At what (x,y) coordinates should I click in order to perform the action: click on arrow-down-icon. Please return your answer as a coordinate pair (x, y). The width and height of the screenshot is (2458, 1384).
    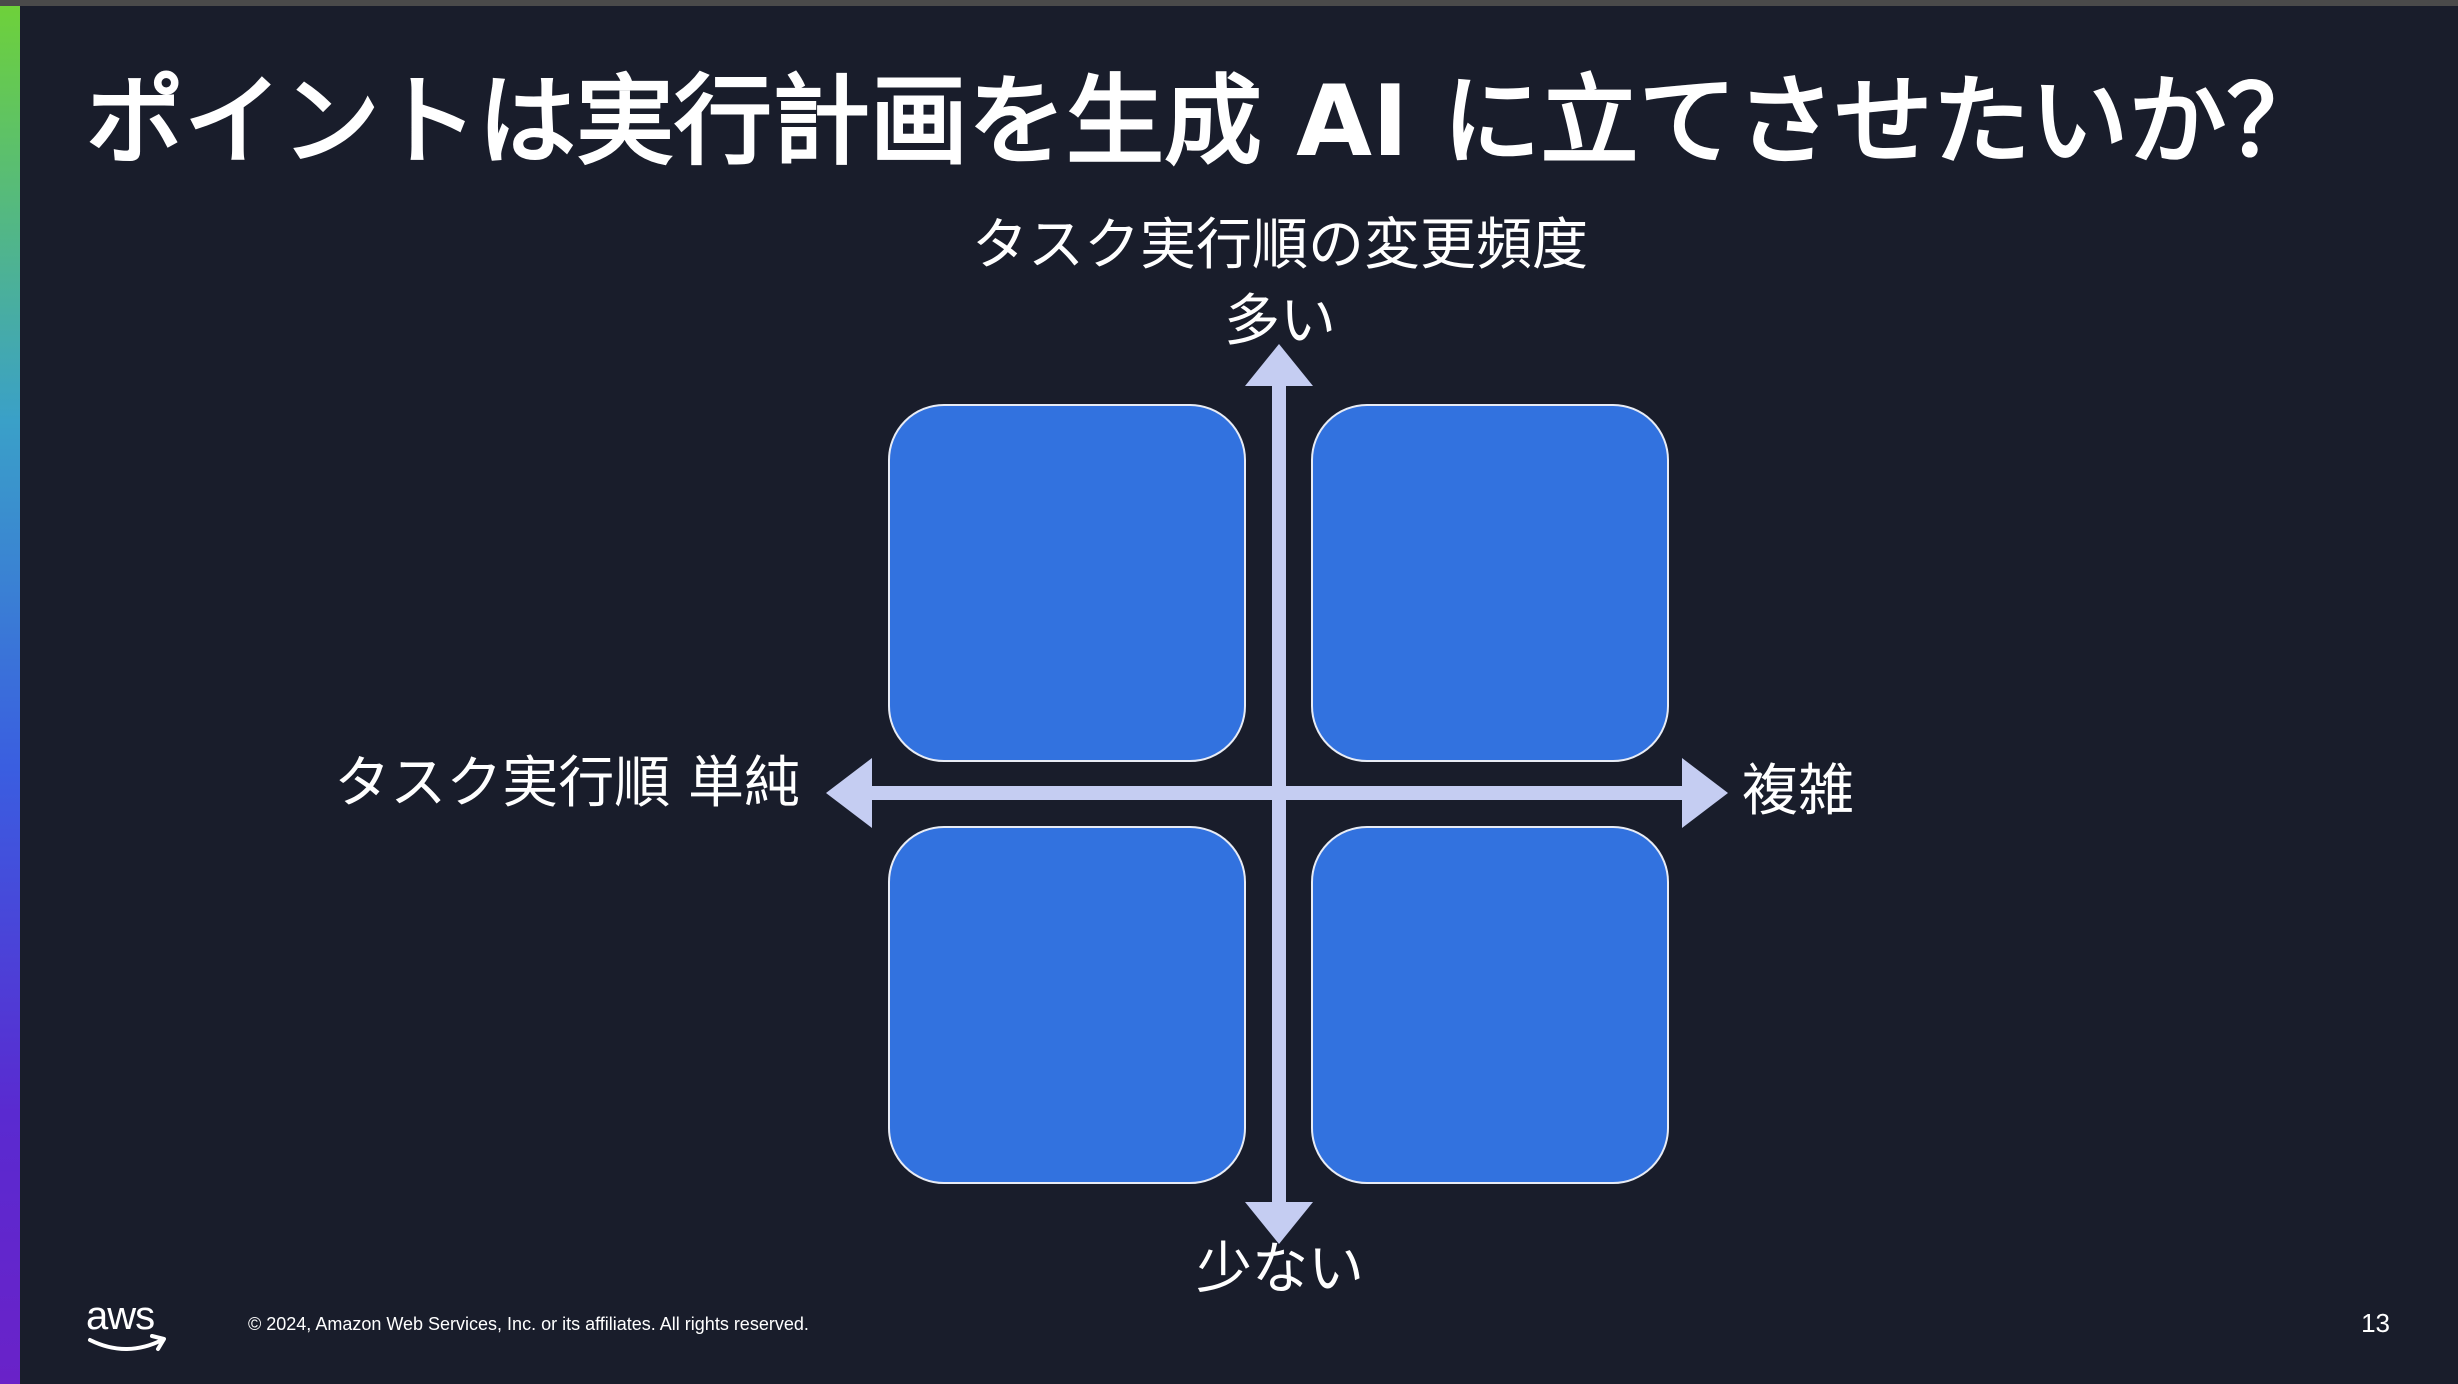
    Looking at the image, I should click on (1279, 1223).